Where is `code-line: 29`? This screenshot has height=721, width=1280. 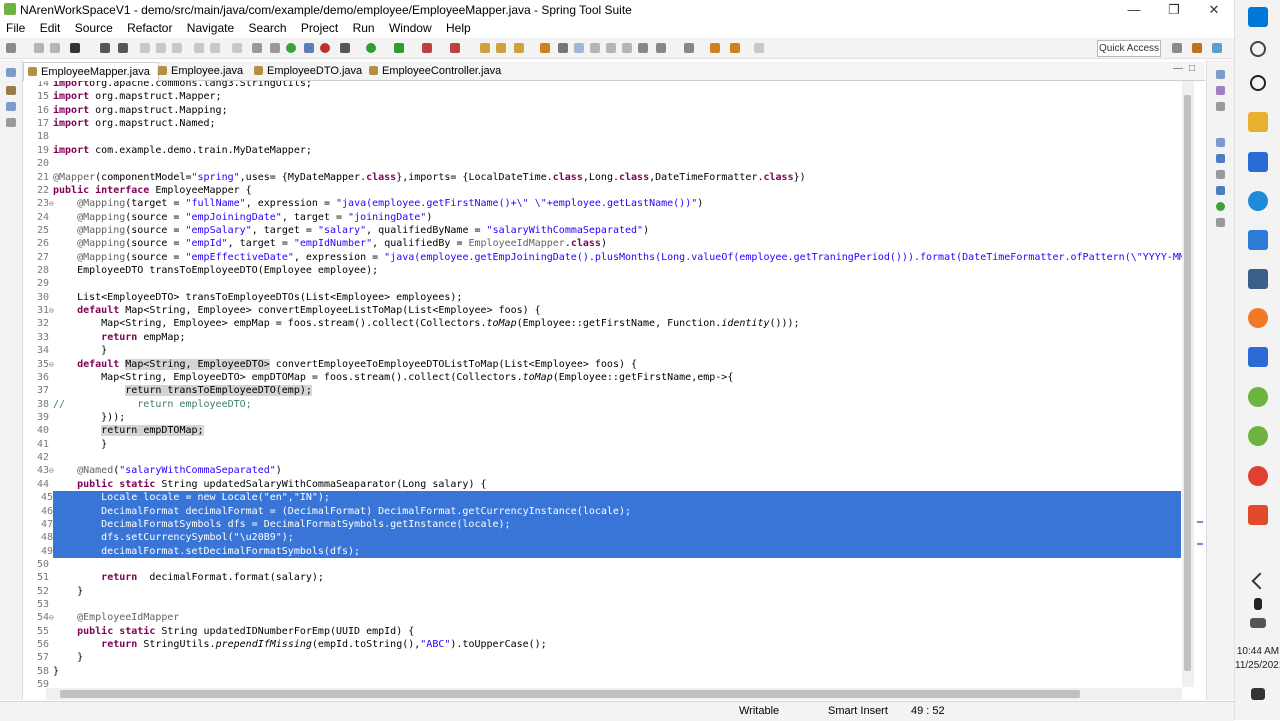 code-line: 29 is located at coordinates (605, 283).